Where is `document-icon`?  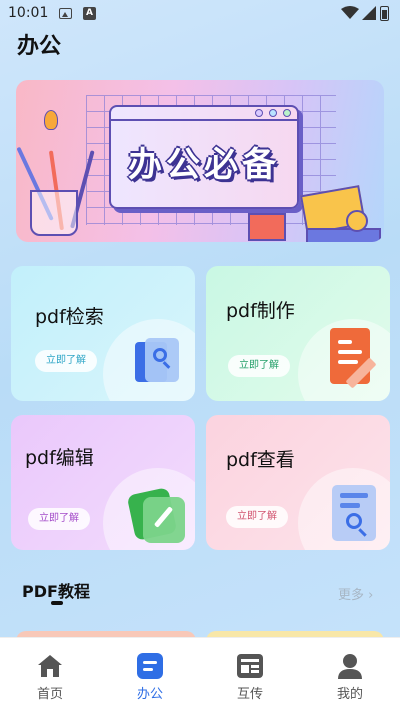 document-icon is located at coordinates (150, 666).